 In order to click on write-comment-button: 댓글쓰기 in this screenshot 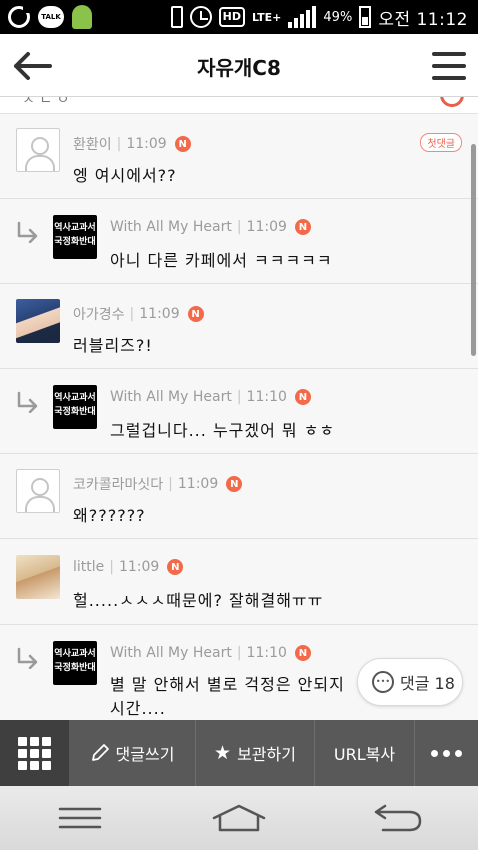, I will do `click(132, 753)`.